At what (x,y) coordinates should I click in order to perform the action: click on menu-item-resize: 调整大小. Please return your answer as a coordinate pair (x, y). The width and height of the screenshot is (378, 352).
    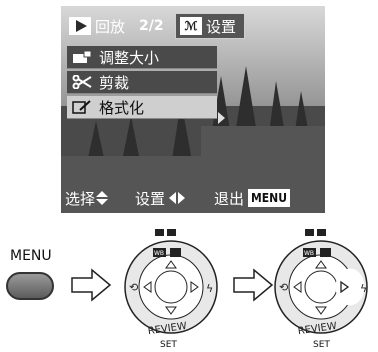
    Looking at the image, I should click on (142, 57).